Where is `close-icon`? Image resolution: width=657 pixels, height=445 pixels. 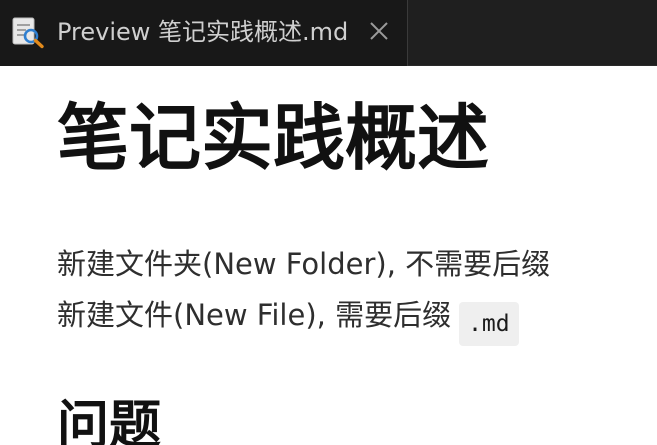
close-icon is located at coordinates (379, 31).